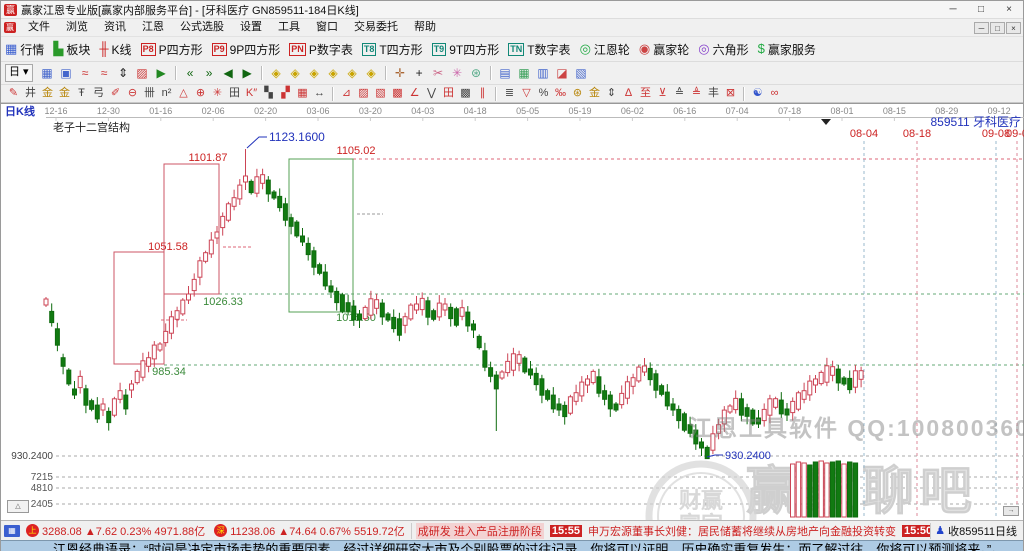  Describe the element at coordinates (115, 49) in the screenshot. I see `toolbar-button-K线: ╫ K线` at that location.